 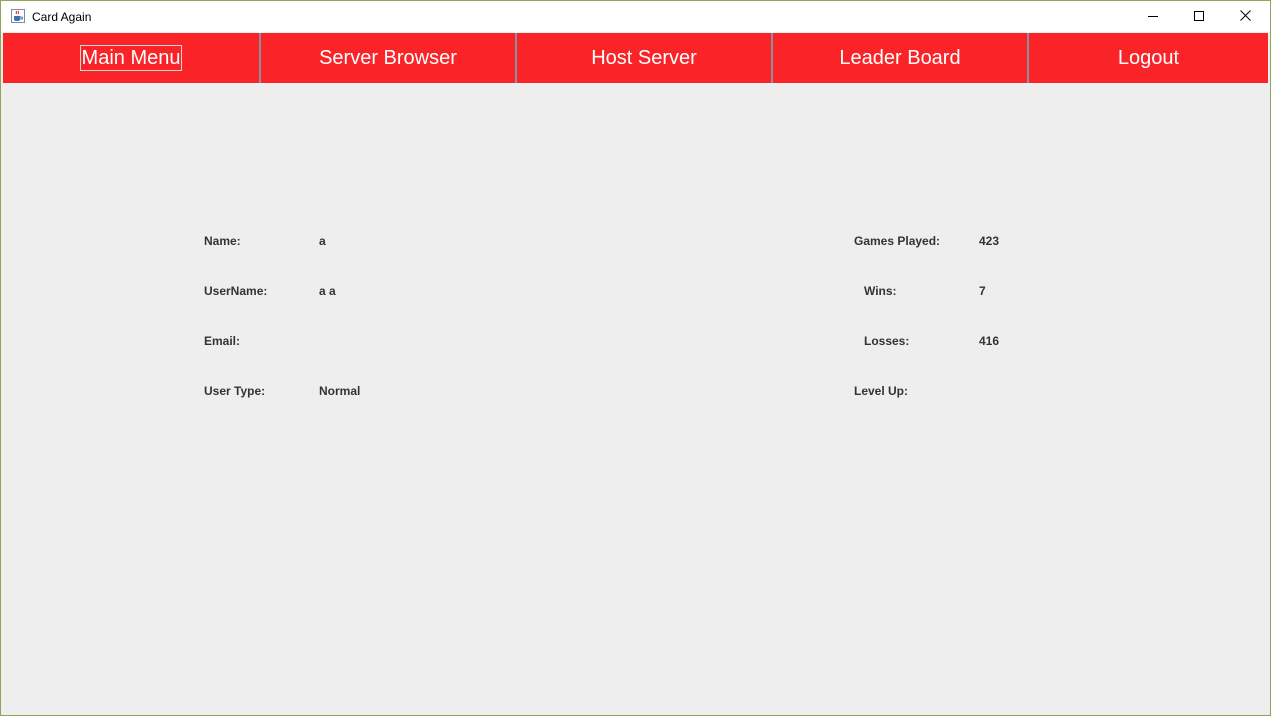 What do you see at coordinates (236, 291) in the screenshot?
I see `username-label: UserName:` at bounding box center [236, 291].